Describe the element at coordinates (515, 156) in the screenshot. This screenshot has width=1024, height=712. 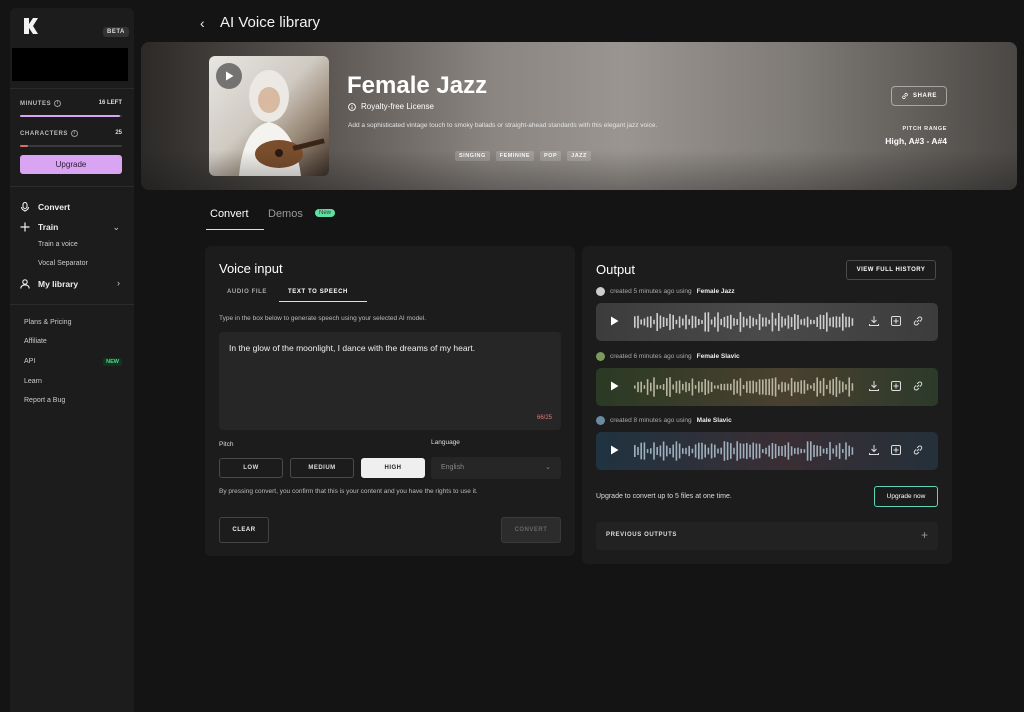
I see `tag-feminine: FEMININE` at that location.